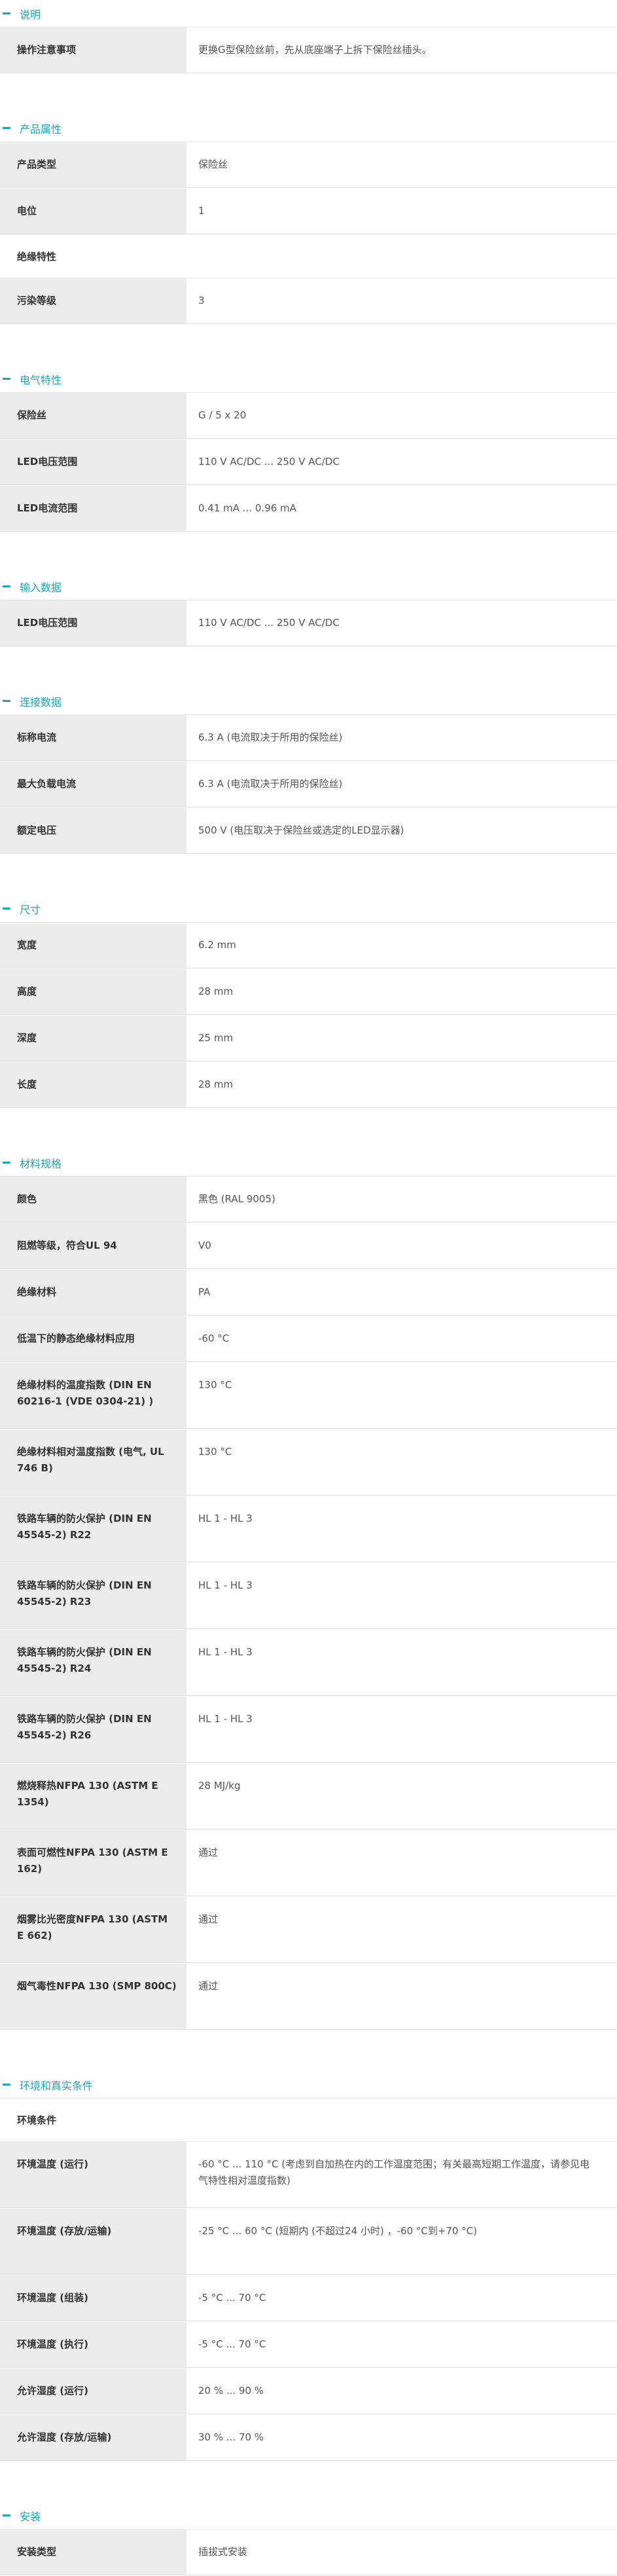 The image size is (617, 2576). I want to click on section-header: 说明, so click(308, 14).